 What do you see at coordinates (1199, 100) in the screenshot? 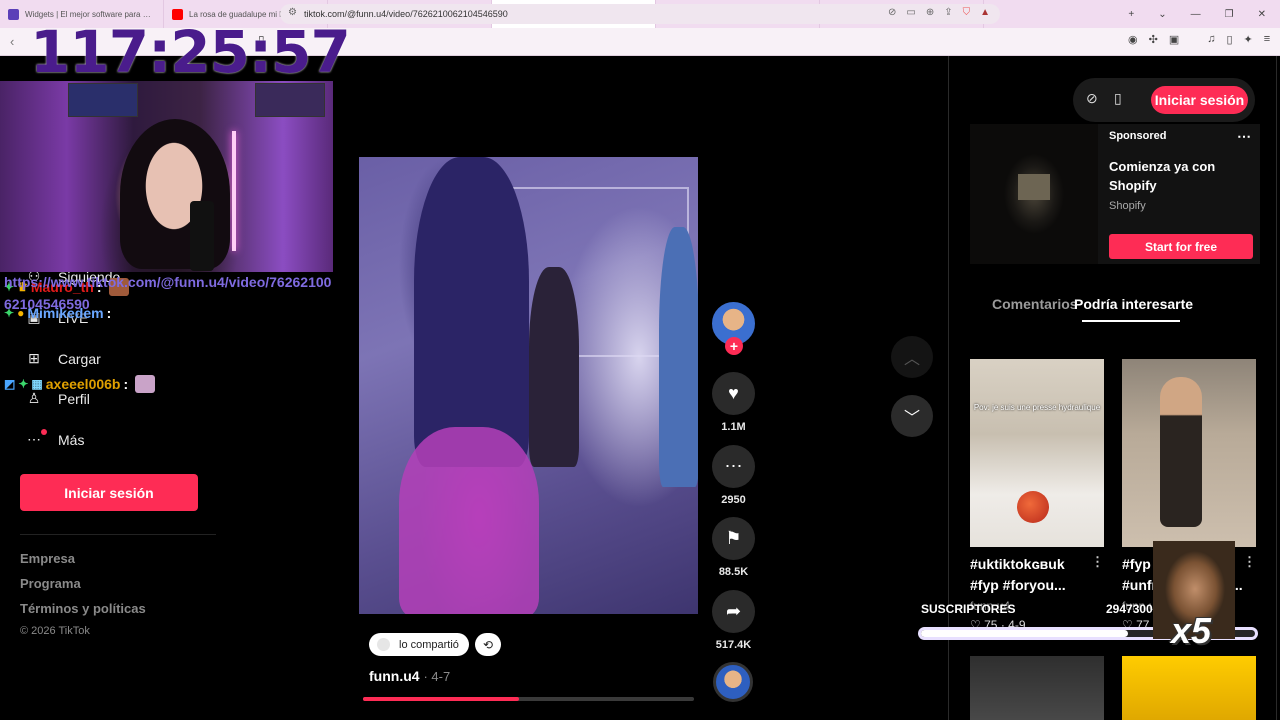
I see `login-button-top: Iniciar sesión` at bounding box center [1199, 100].